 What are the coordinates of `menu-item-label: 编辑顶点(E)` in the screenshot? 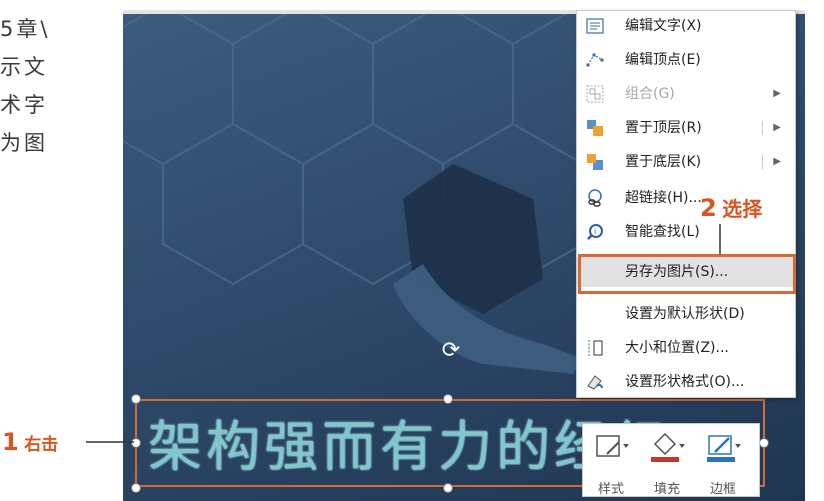 It's located at (663, 60).